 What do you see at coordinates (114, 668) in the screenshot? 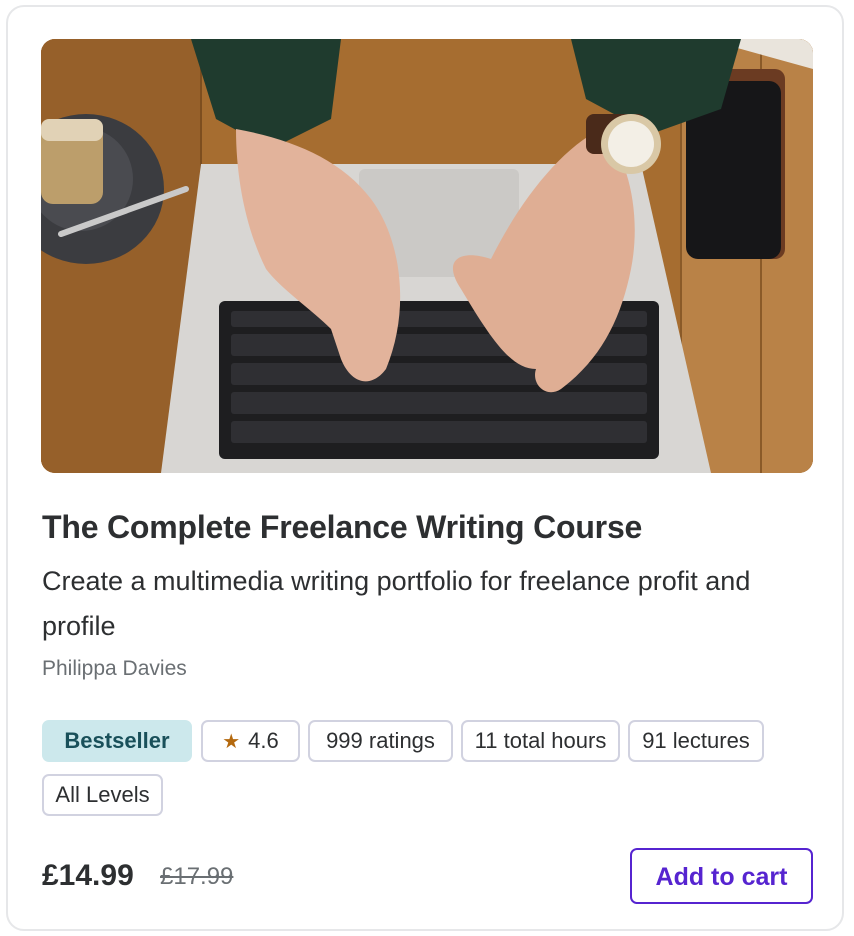
I see `course-author: Philippa Davies` at bounding box center [114, 668].